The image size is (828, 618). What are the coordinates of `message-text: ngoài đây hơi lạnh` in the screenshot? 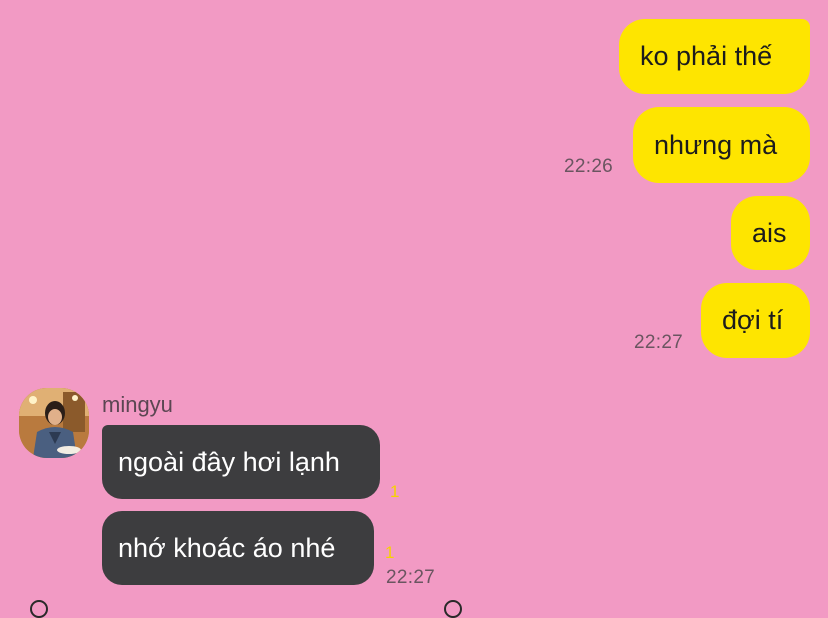 It's located at (229, 461).